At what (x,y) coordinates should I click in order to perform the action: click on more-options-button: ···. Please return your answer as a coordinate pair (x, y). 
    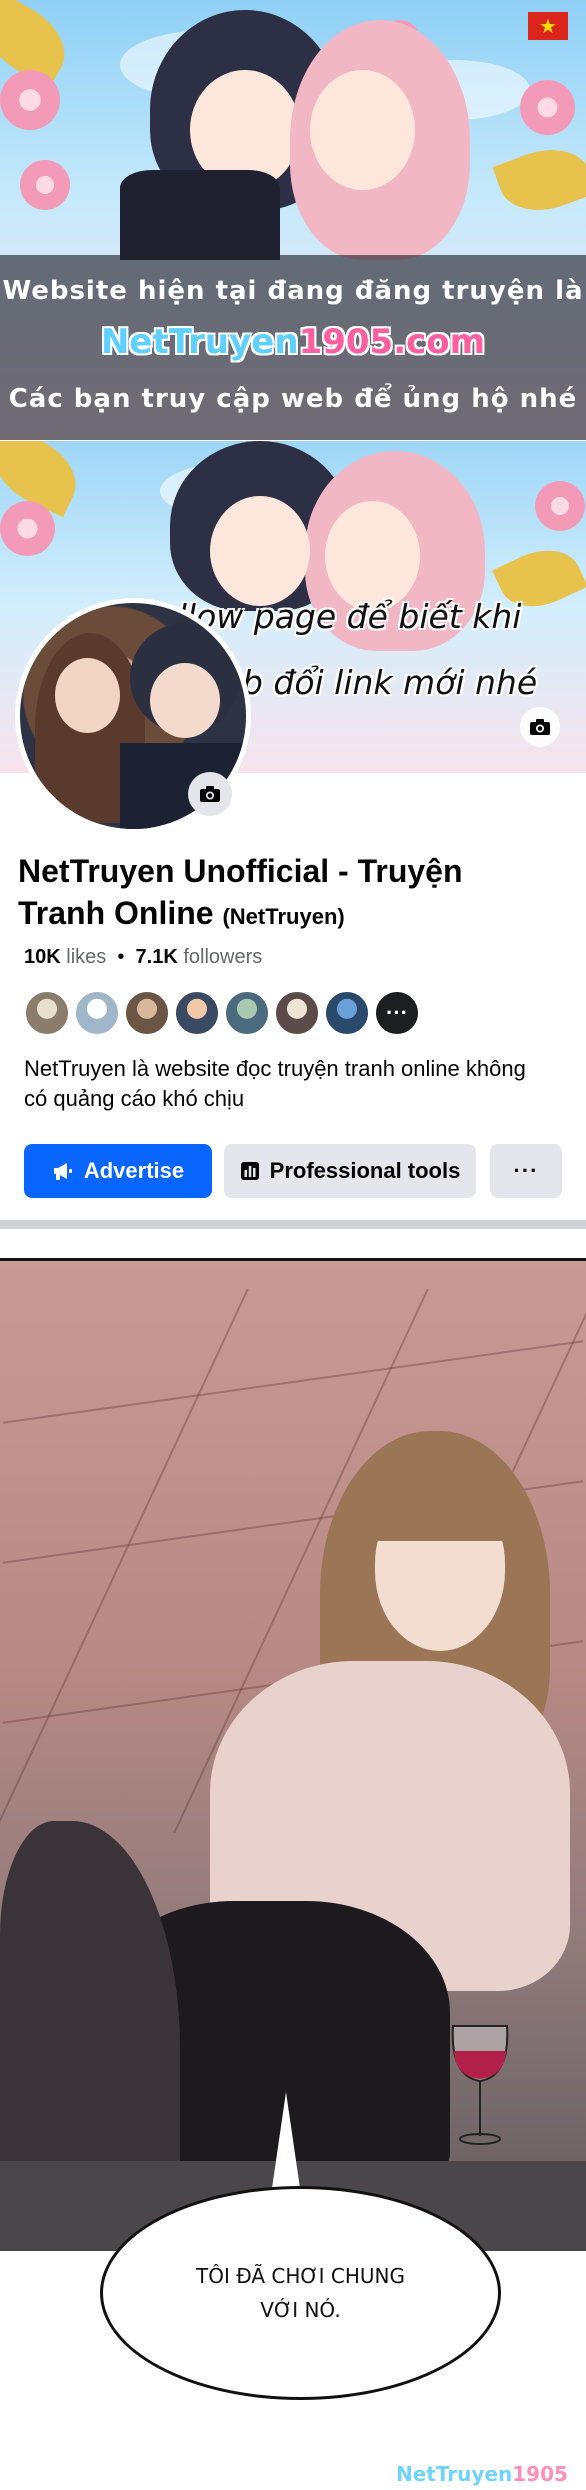
    Looking at the image, I should click on (526, 1171).